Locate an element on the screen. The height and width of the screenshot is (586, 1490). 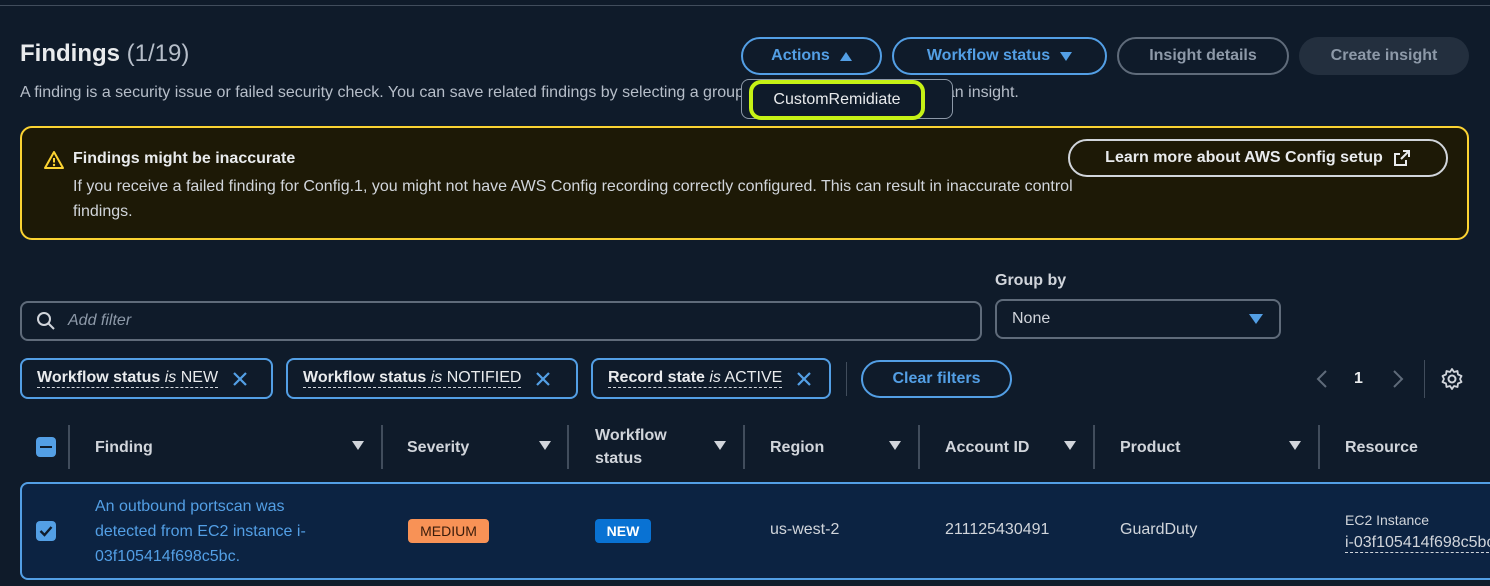
column-header-workflow-status: Workflow status is located at coordinates (645, 447).